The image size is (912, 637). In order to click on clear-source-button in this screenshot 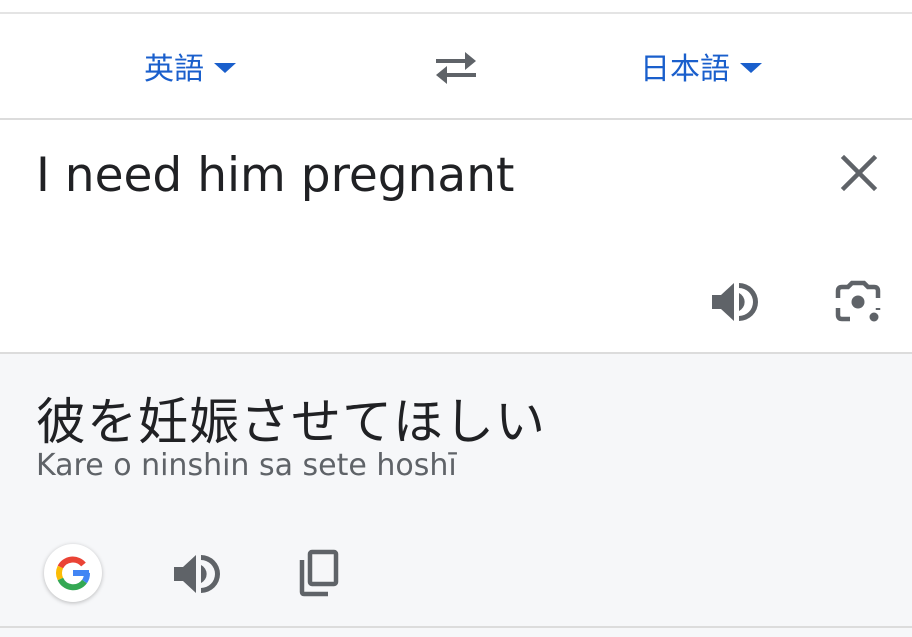, I will do `click(859, 173)`.